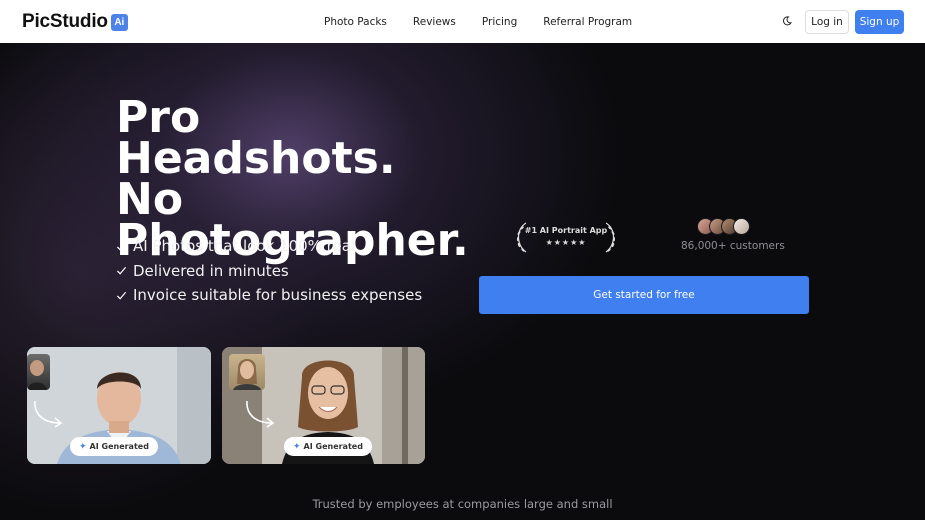  What do you see at coordinates (65, 21) in the screenshot?
I see `logo-text: PicStudio` at bounding box center [65, 21].